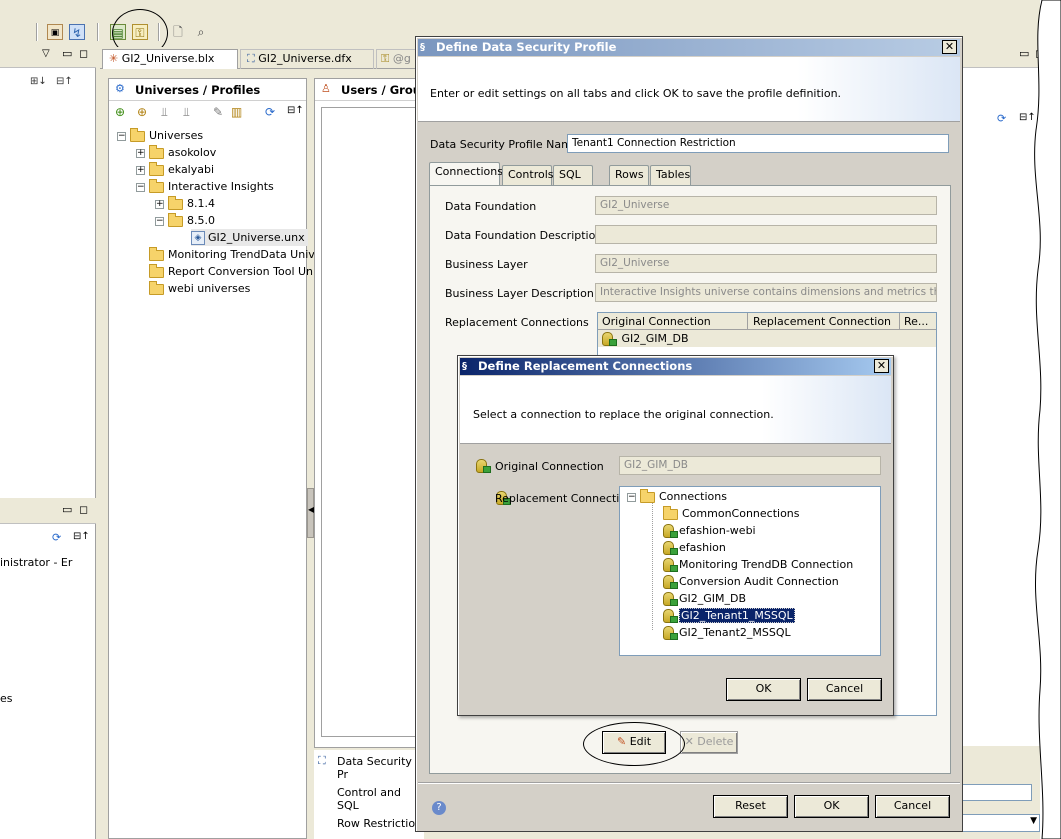  I want to click on profile-name-input: Tenant1 Connection Restriction, so click(758, 143).